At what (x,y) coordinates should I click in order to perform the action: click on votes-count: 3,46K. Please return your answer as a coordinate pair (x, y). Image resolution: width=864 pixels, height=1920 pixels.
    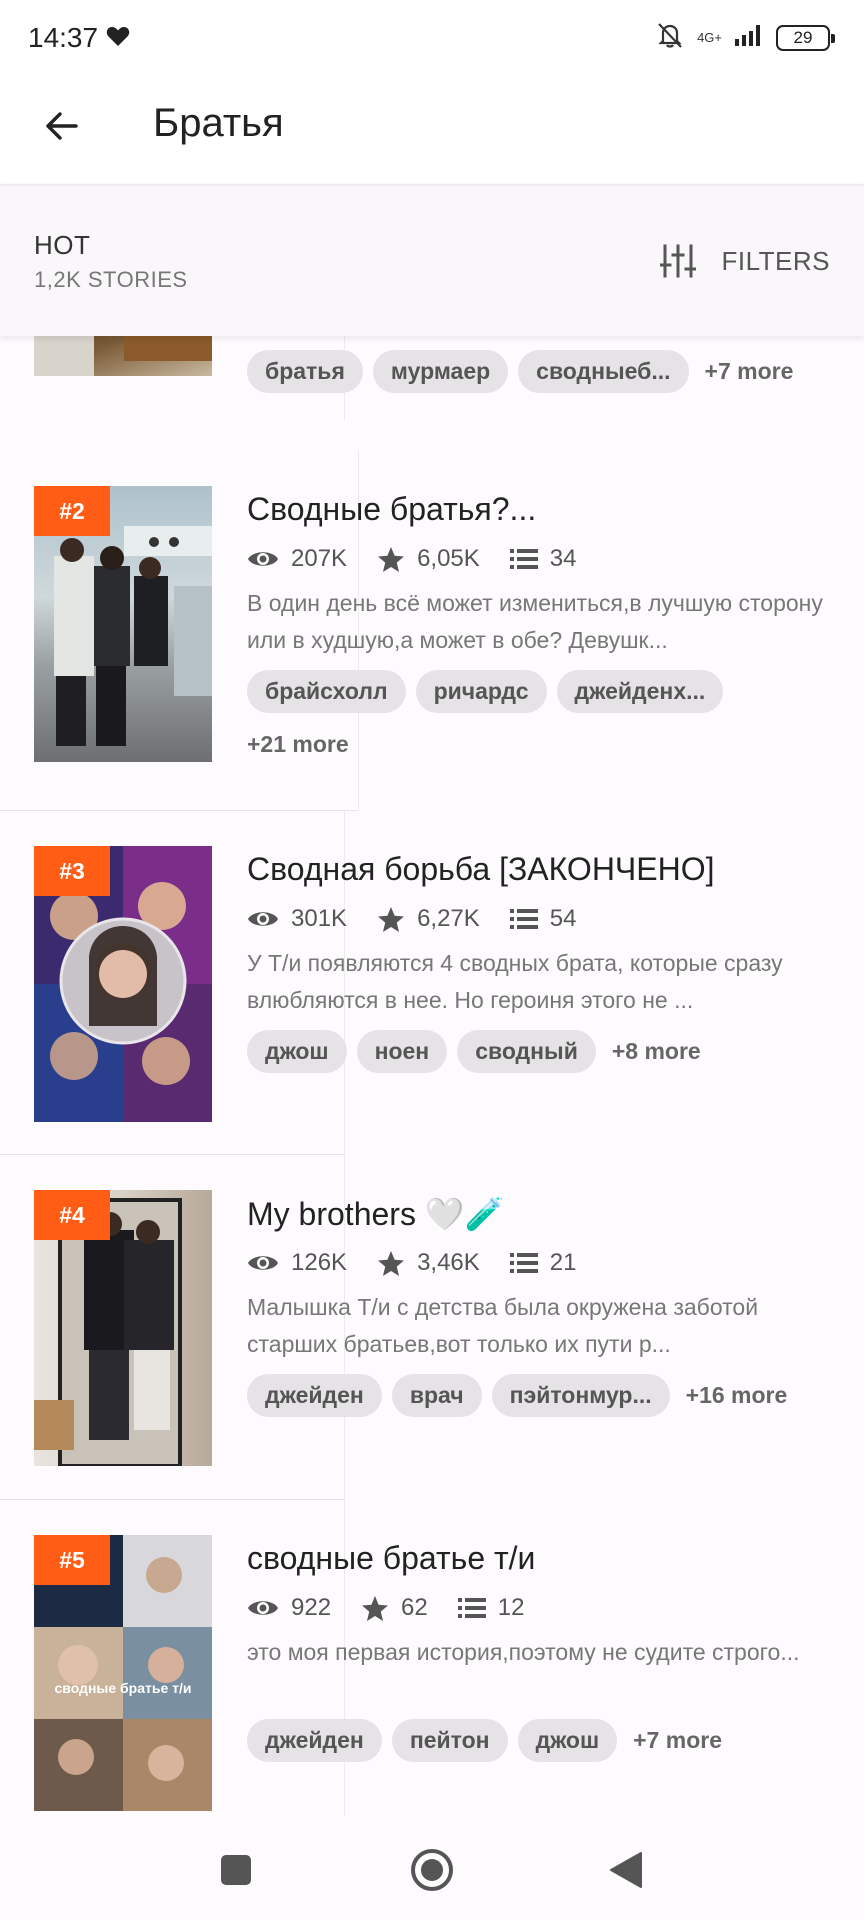
    Looking at the image, I should click on (448, 1262).